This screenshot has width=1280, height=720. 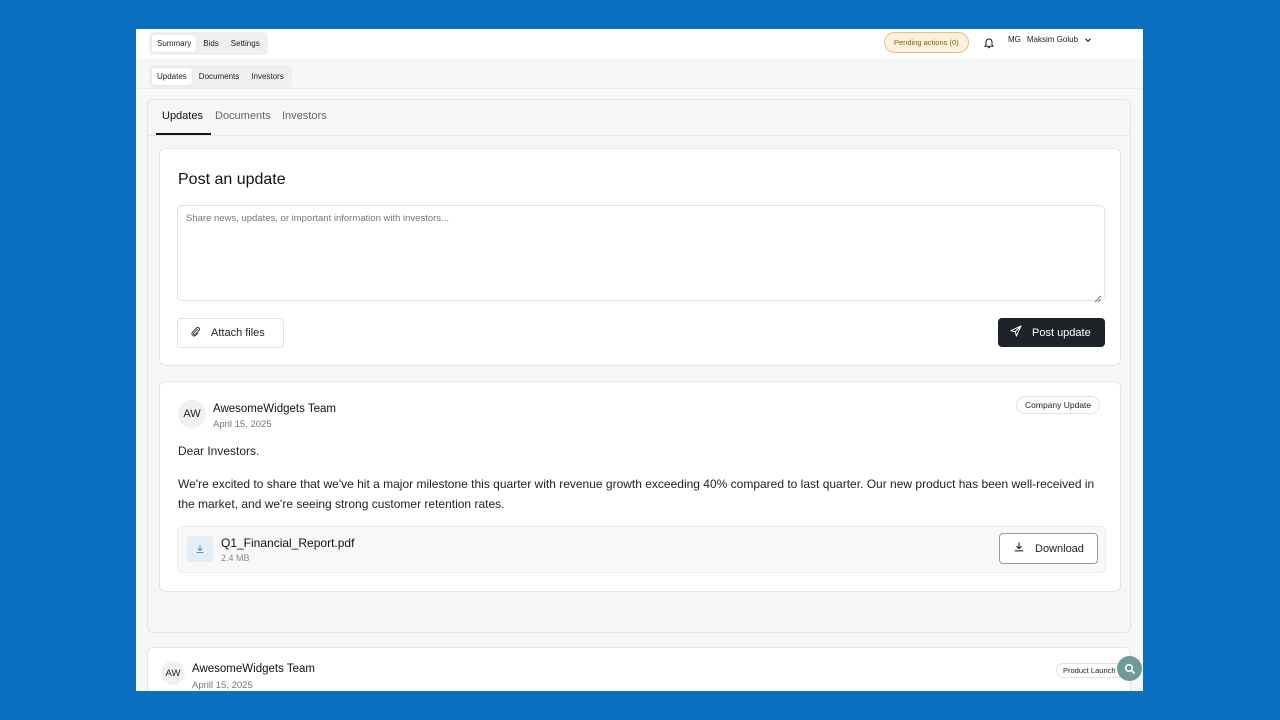 I want to click on post-update-button: Post update, so click(x=1051, y=332).